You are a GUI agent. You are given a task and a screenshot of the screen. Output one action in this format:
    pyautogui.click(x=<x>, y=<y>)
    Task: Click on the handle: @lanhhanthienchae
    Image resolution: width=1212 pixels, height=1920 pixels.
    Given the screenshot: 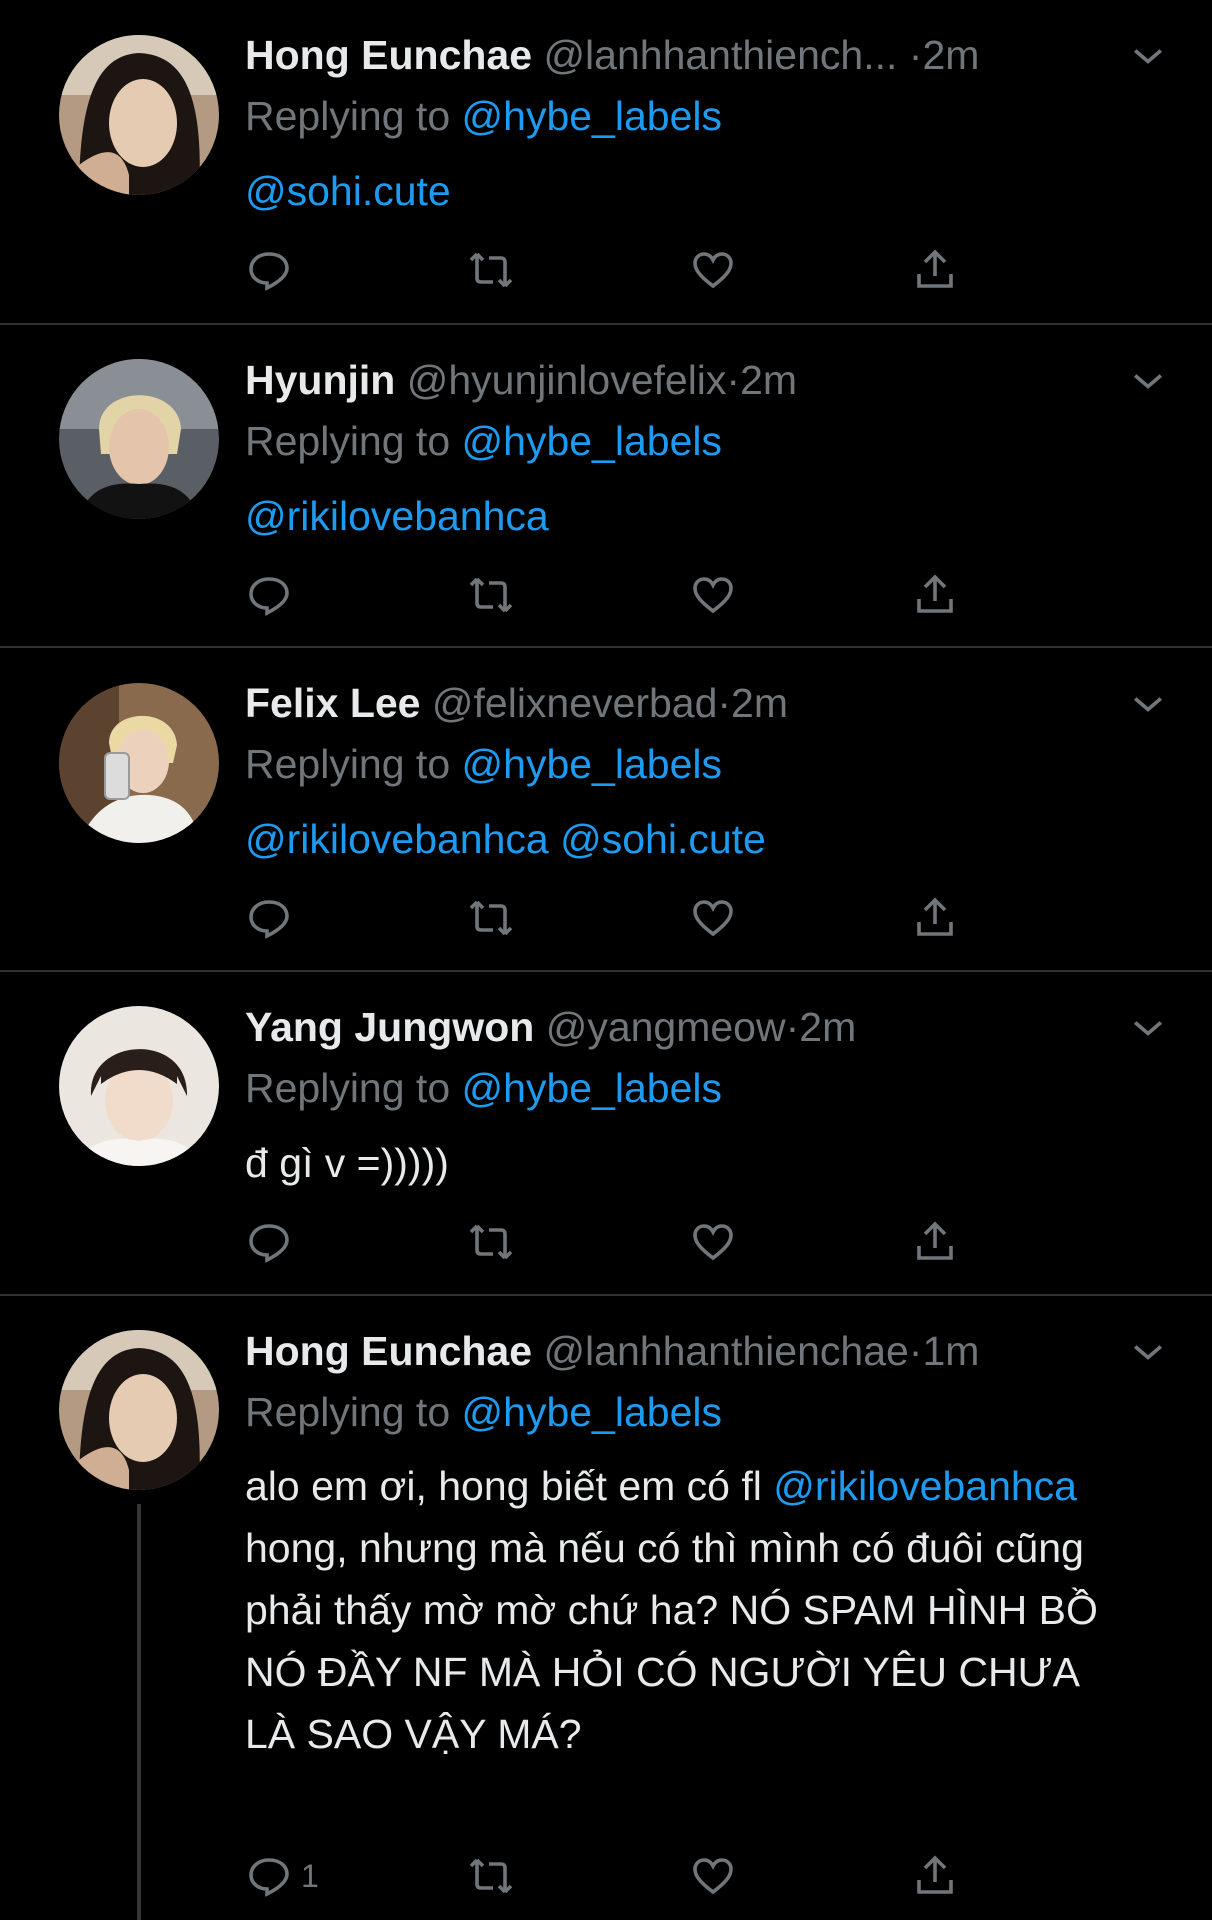 What is the action you would take?
    pyautogui.click(x=725, y=1351)
    